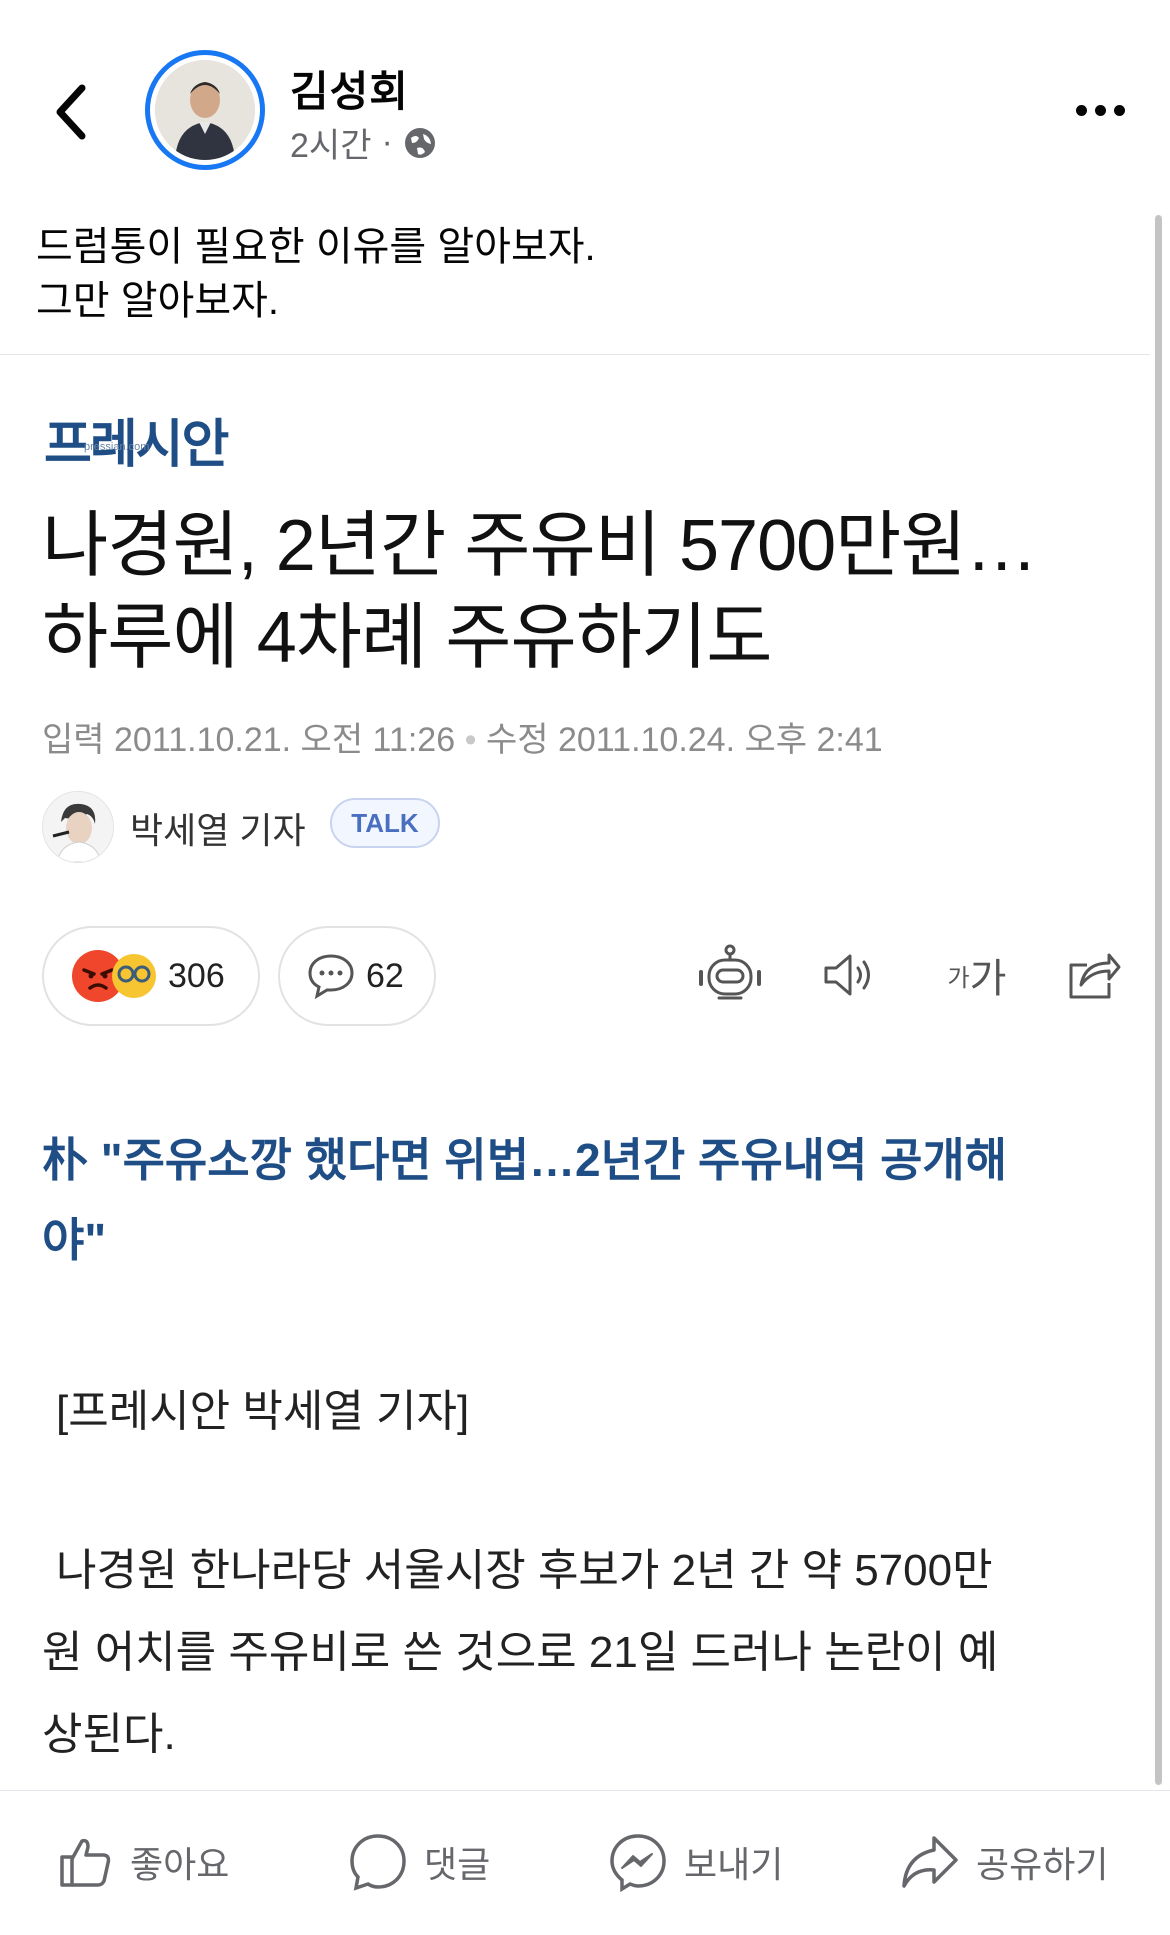 The width and height of the screenshot is (1170, 1935). Describe the element at coordinates (316, 274) in the screenshot. I see `post-caption: 드럼통이 필요한 이유를 알아보자. 그만 알아보자.` at that location.